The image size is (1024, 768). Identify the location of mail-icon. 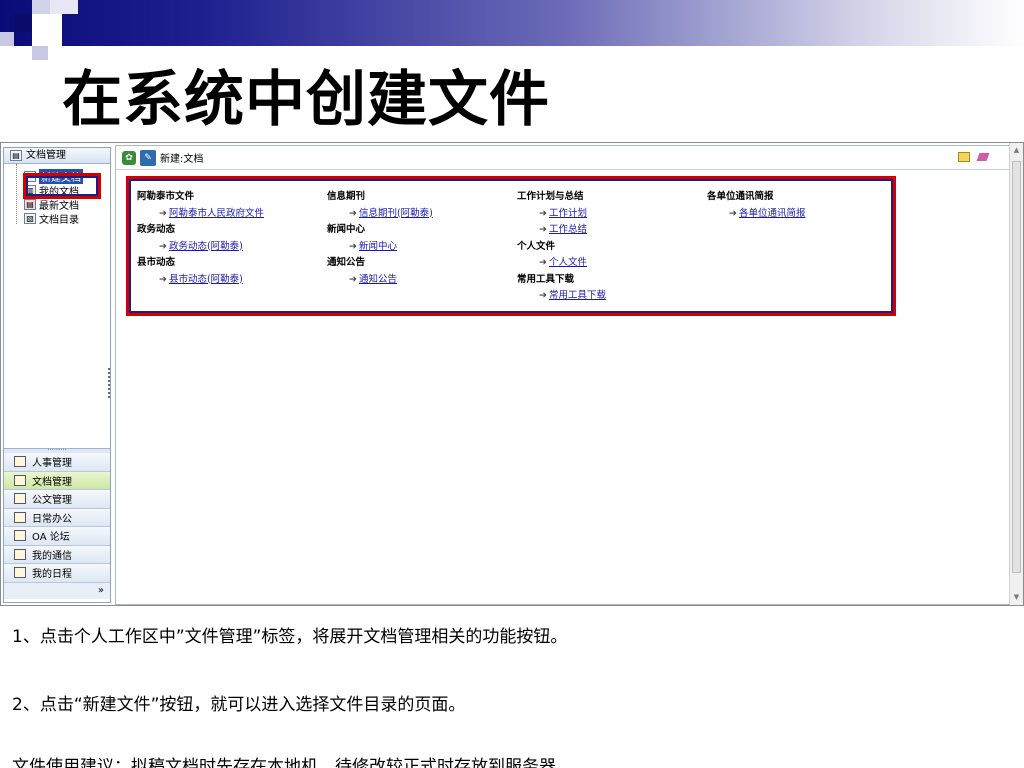
(20, 554).